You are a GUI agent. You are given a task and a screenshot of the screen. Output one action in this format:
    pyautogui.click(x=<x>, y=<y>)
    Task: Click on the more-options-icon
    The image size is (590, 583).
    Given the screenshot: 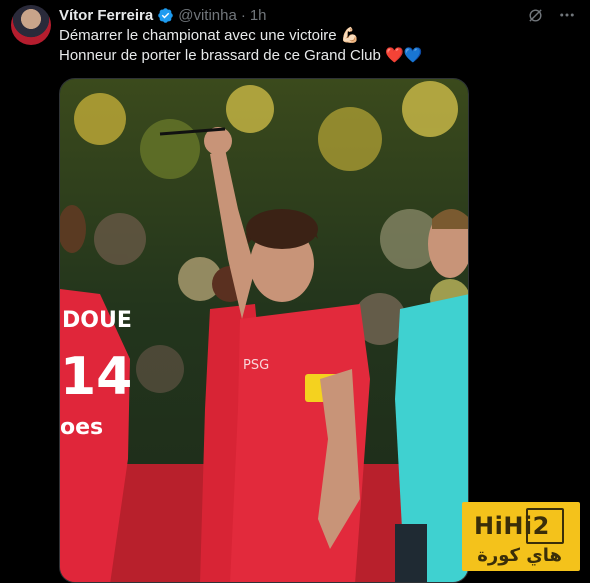 What is the action you would take?
    pyautogui.click(x=567, y=17)
    